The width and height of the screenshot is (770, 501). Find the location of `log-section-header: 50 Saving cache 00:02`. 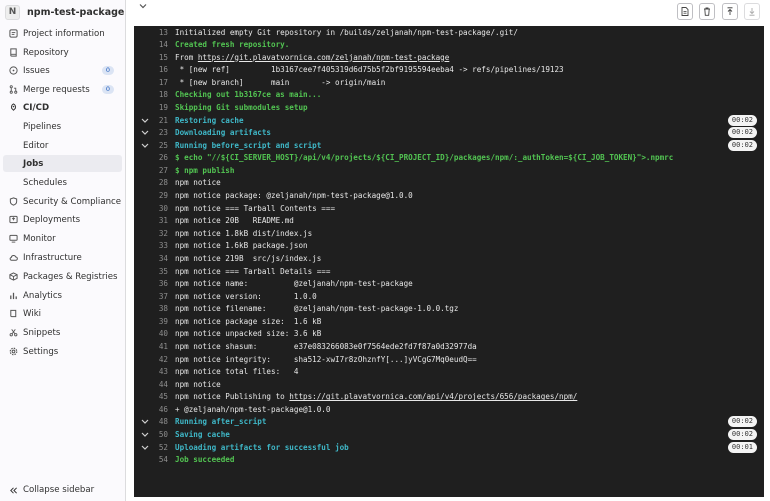

log-section-header: 50 Saving cache 00:02 is located at coordinates (449, 435).